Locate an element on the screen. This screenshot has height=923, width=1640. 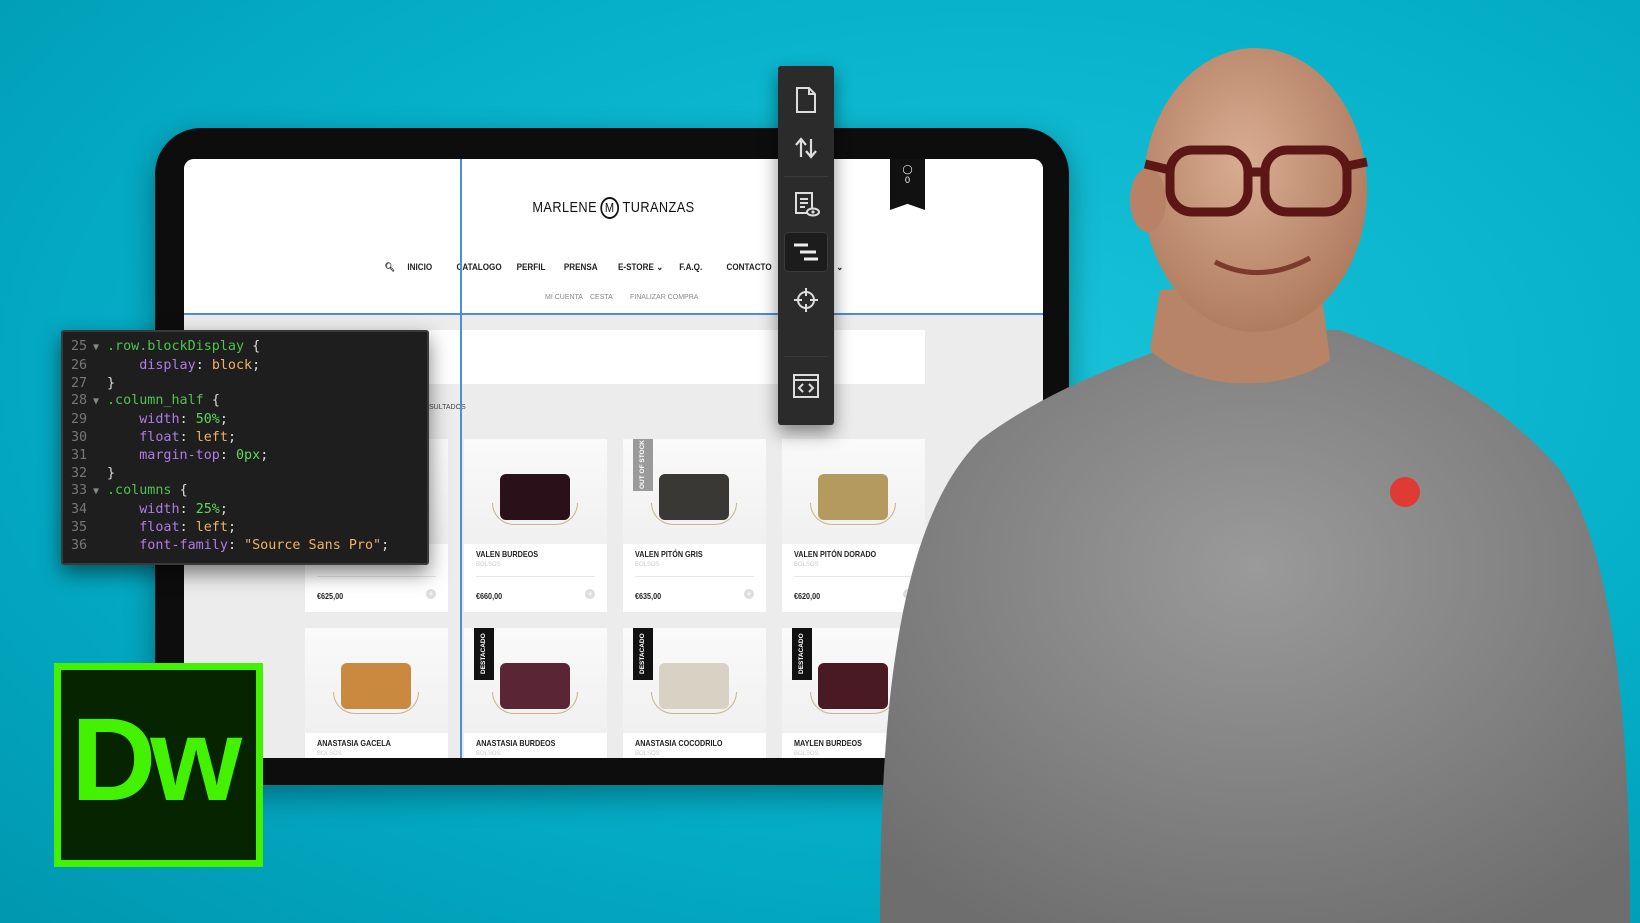
logo-text-left: MARLENE is located at coordinates (565, 207).